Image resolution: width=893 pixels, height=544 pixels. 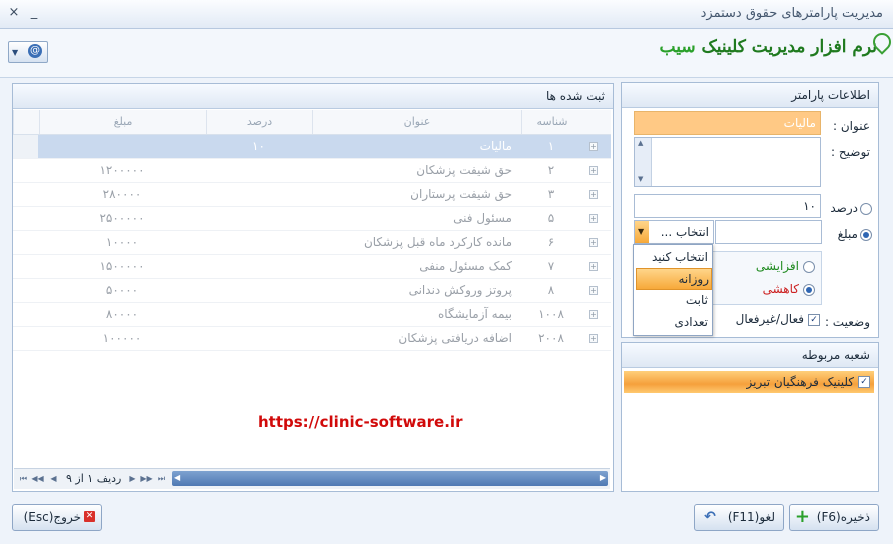 I want to click on cancel-button: لغو(F11) ↶, so click(x=739, y=517).